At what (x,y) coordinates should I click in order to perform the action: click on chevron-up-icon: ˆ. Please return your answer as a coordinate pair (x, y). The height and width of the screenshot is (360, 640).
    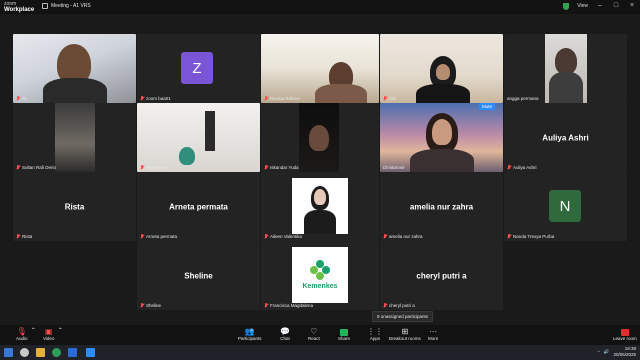
    Looking at the image, I should click on (60, 331).